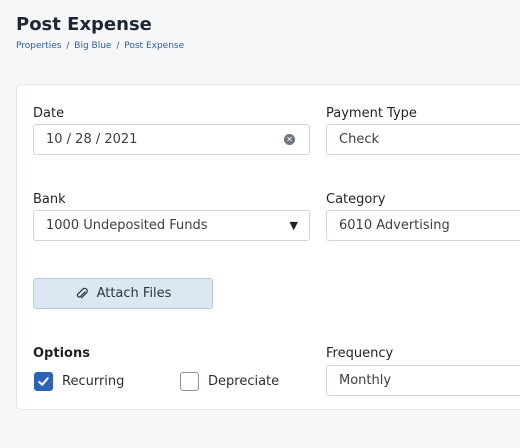  I want to click on options-label: Options, so click(61, 353).